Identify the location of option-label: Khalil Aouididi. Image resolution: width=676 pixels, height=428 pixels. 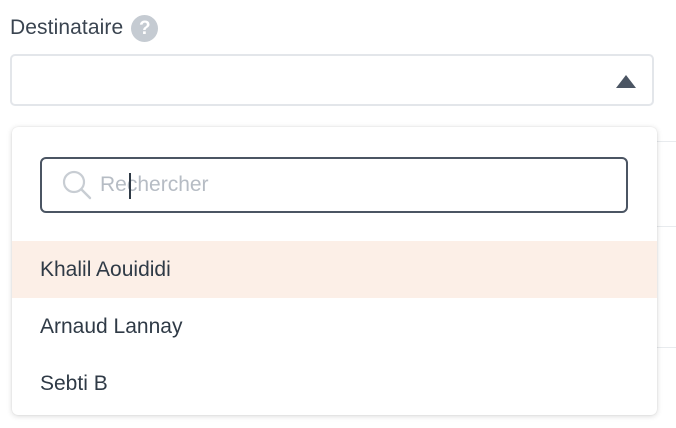
(105, 269).